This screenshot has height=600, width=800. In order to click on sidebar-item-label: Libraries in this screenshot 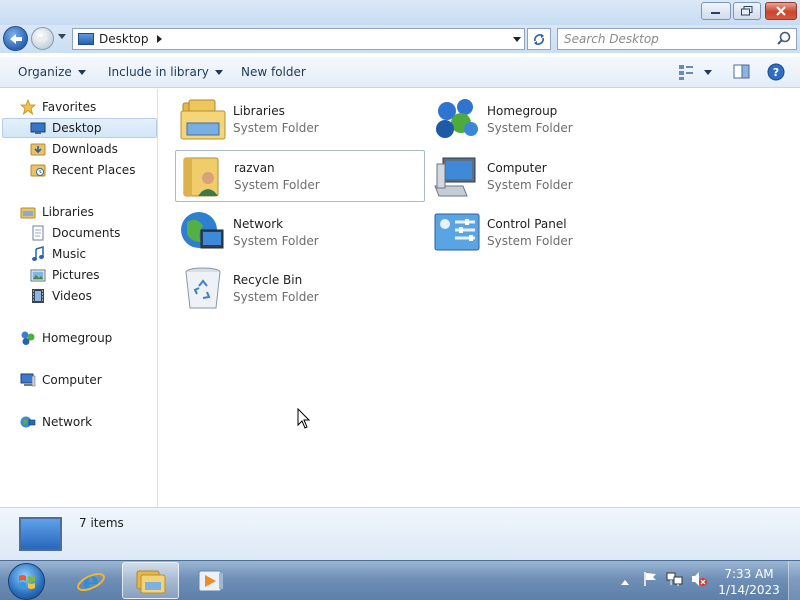, I will do `click(68, 212)`.